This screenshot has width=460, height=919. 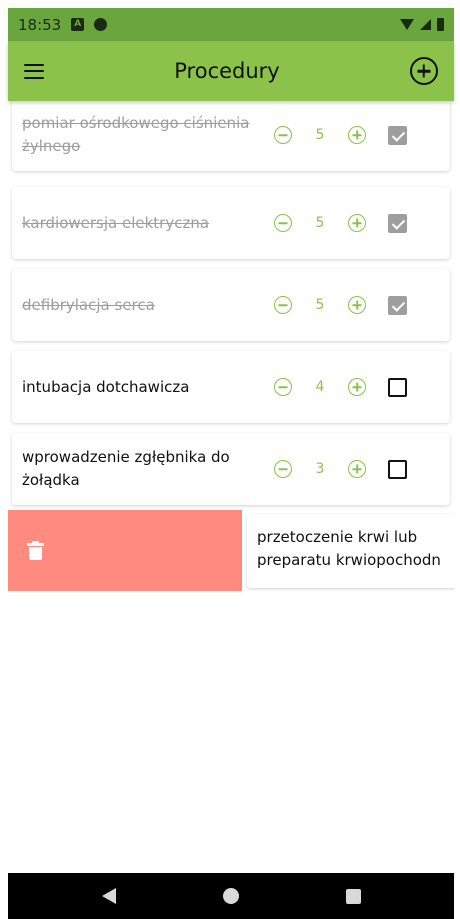 What do you see at coordinates (116, 222) in the screenshot?
I see `procedure-label: kardiowersja elektryczna` at bounding box center [116, 222].